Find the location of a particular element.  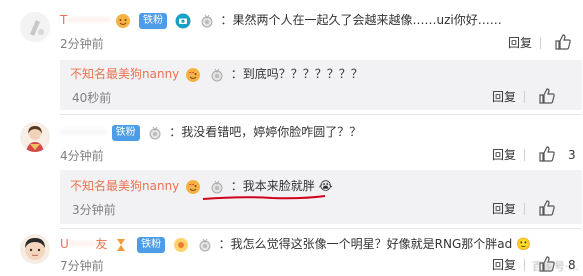

commenter-name-blurred: ··········· is located at coordinates (88, 20).